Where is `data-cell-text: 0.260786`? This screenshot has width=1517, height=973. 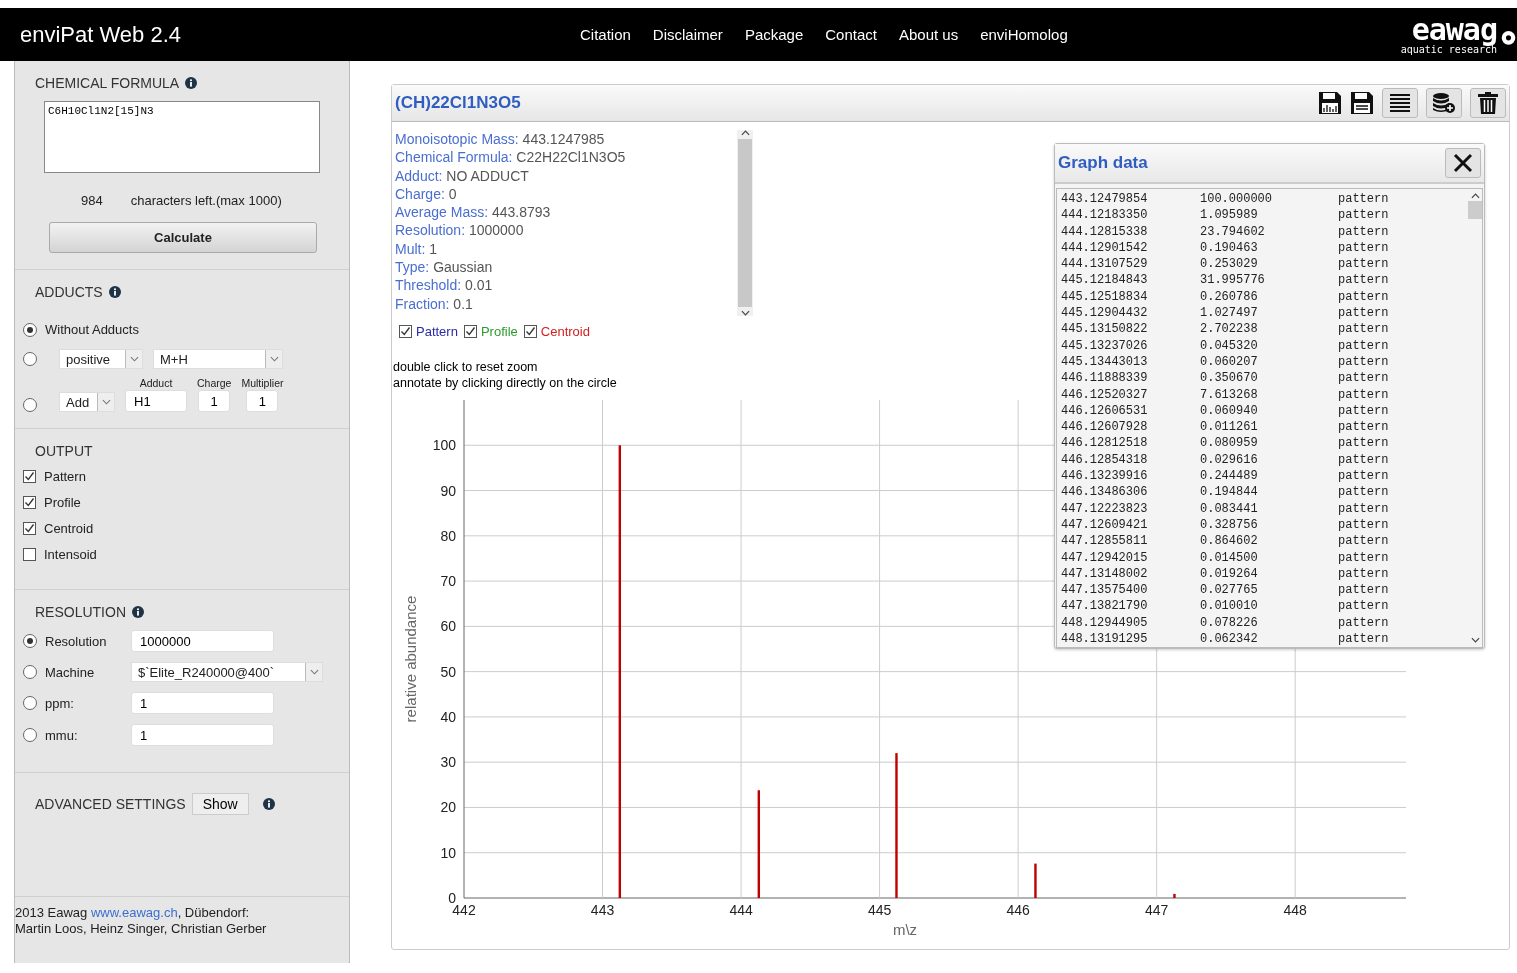 data-cell-text: 0.260786 is located at coordinates (1229, 297).